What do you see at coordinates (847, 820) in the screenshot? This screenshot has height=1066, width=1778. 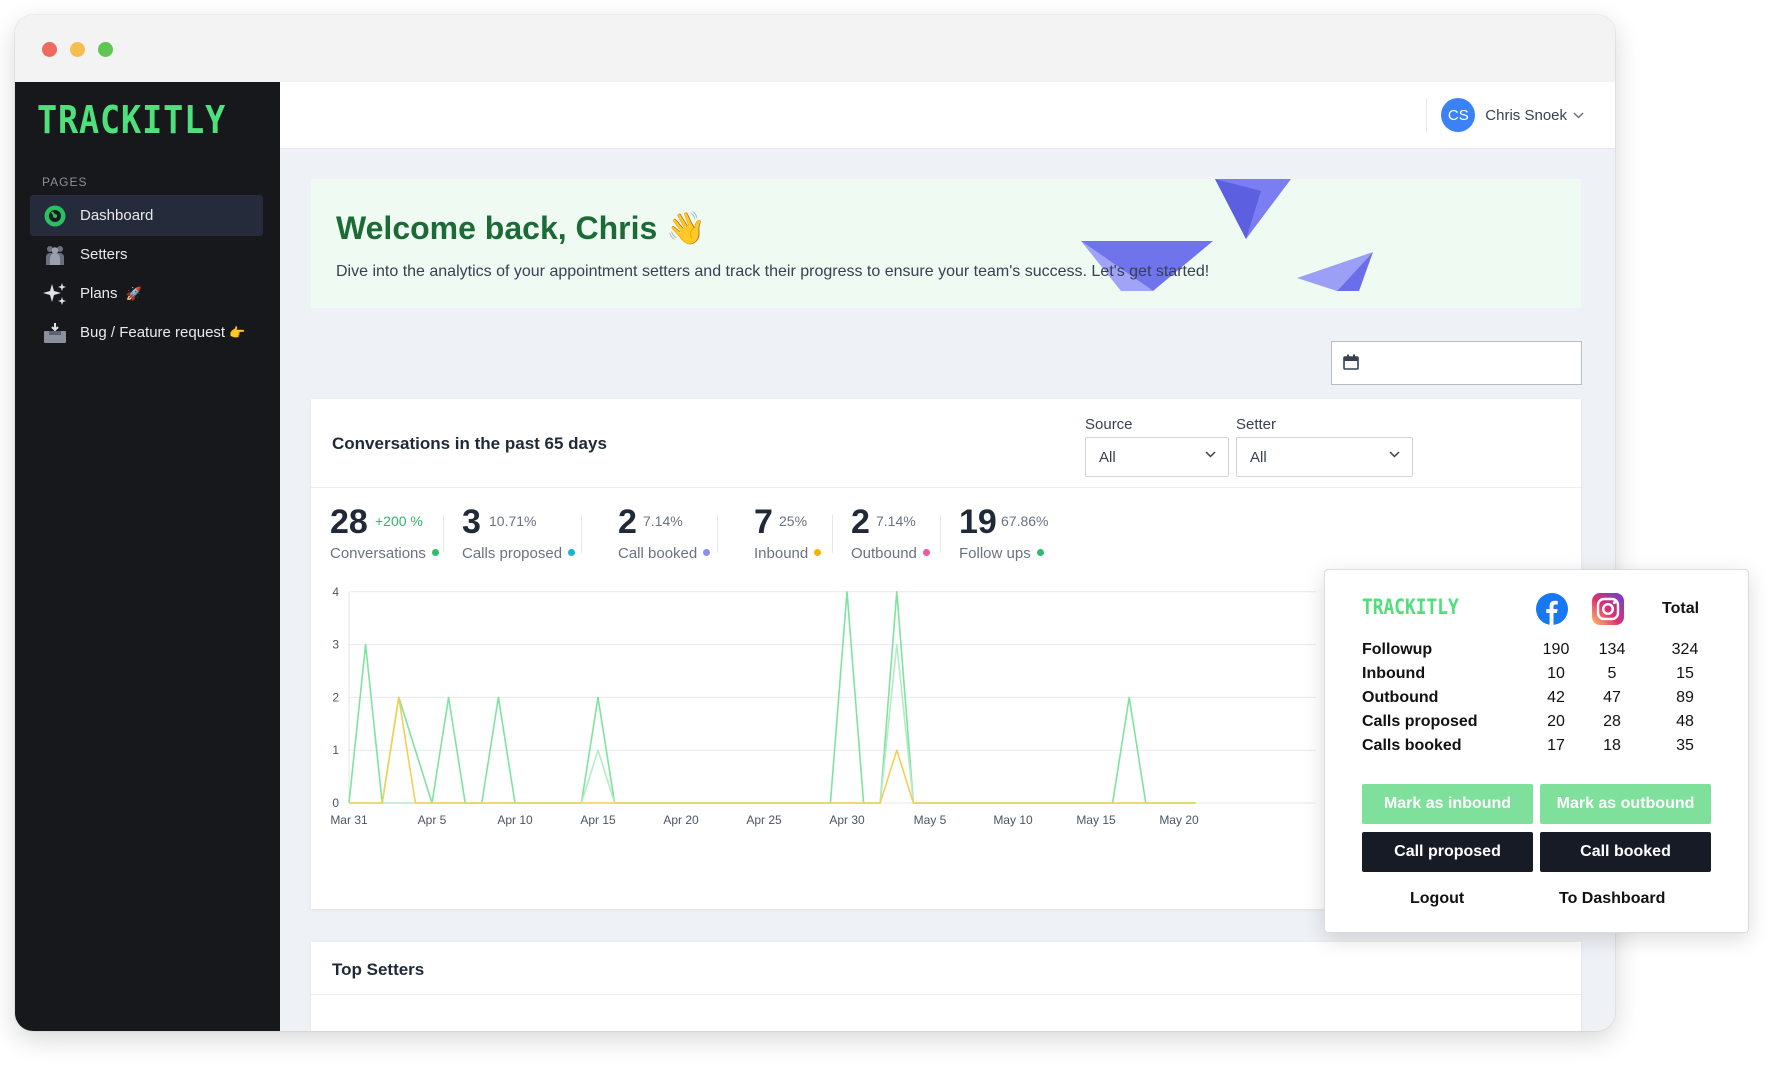 I see `x-tick-label: Apr 30` at bounding box center [847, 820].